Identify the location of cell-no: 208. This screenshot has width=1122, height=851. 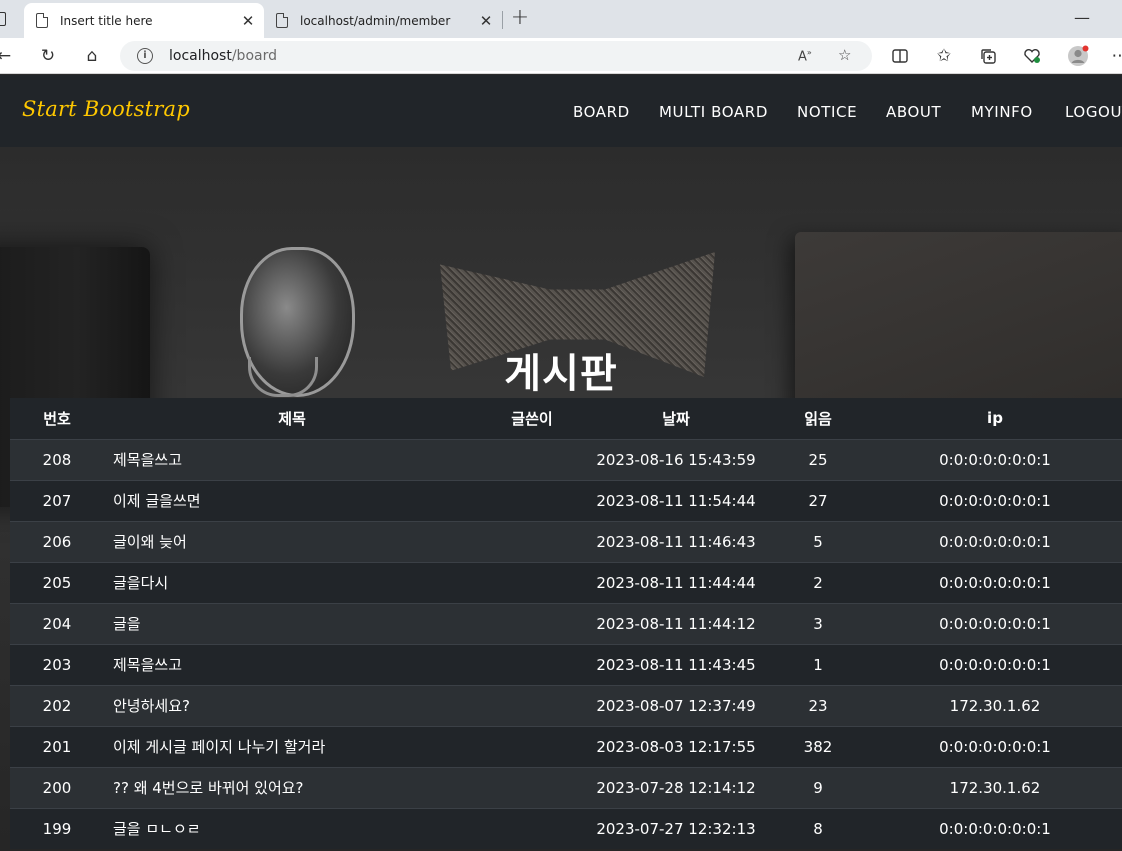
(57, 459).